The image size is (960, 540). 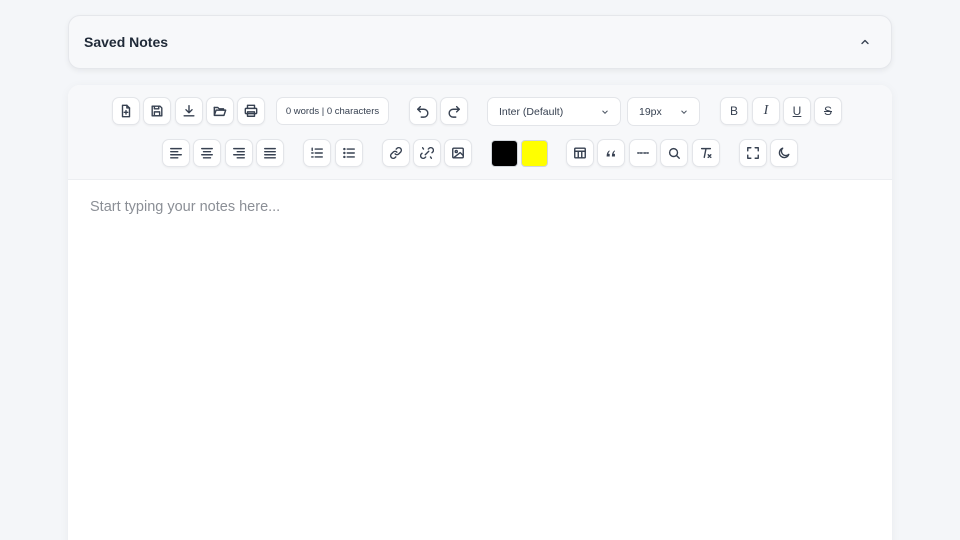 I want to click on link-icon, so click(x=396, y=153).